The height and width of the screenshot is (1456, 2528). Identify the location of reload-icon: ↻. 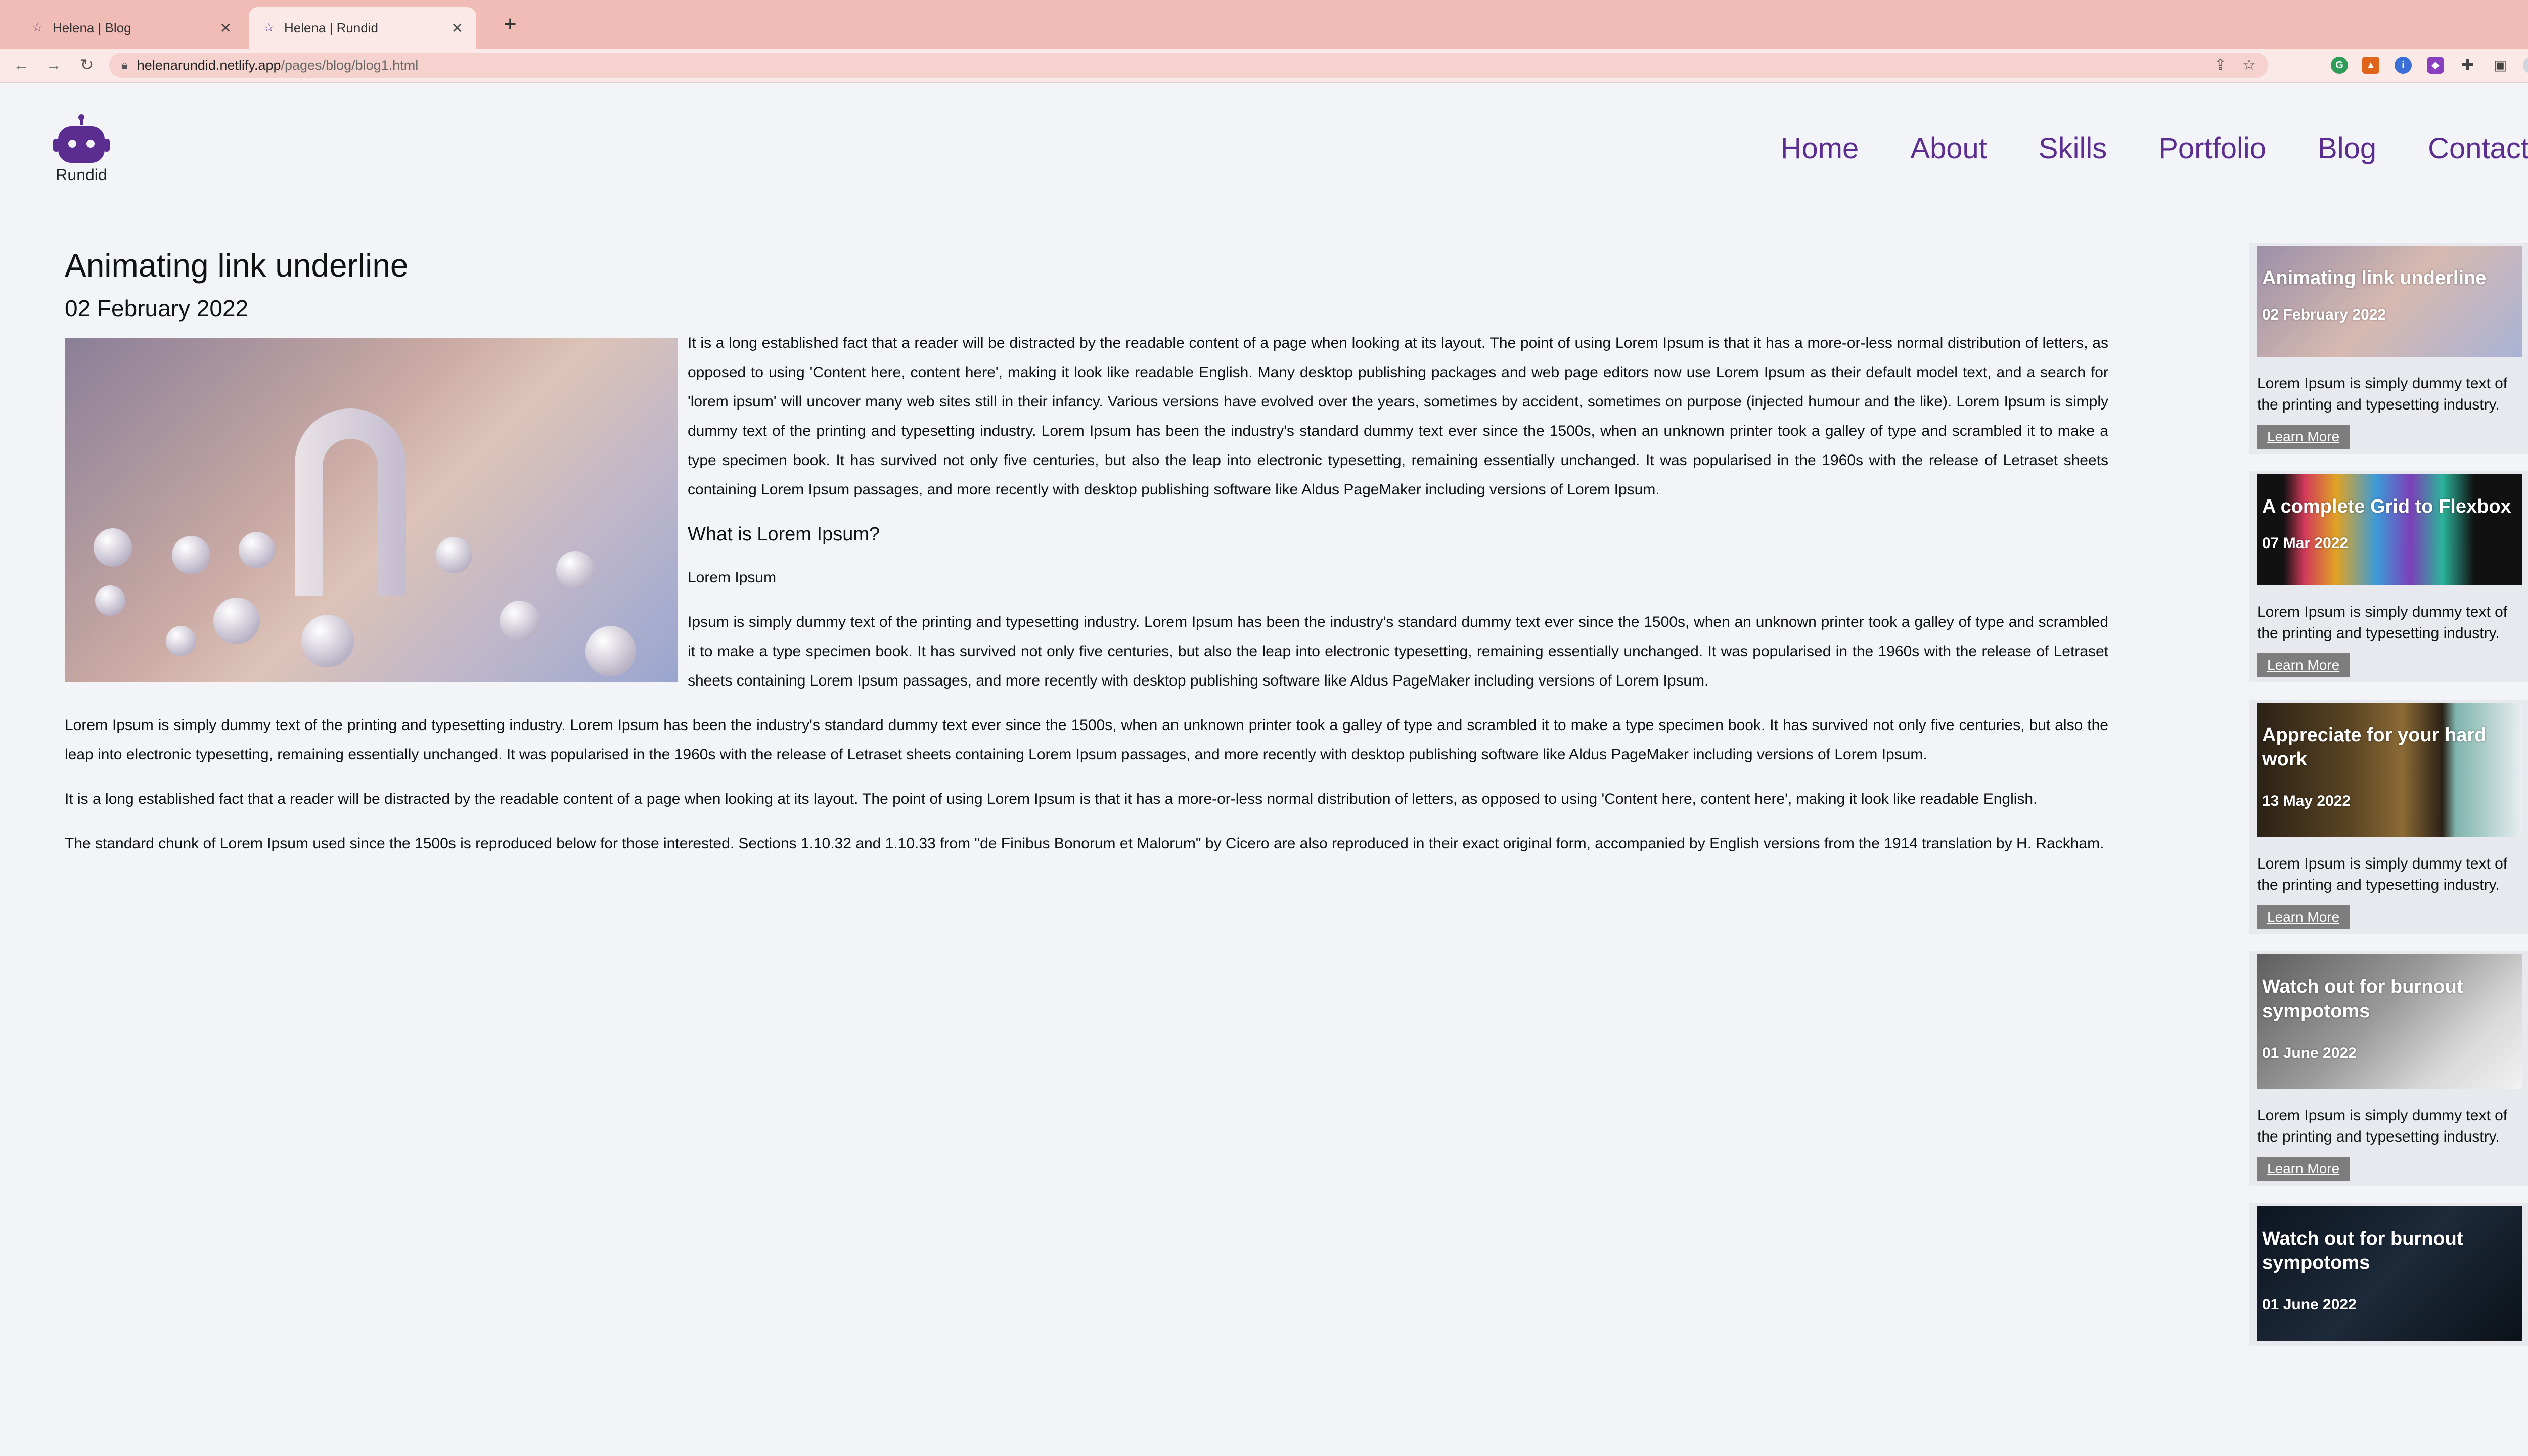
(87, 65).